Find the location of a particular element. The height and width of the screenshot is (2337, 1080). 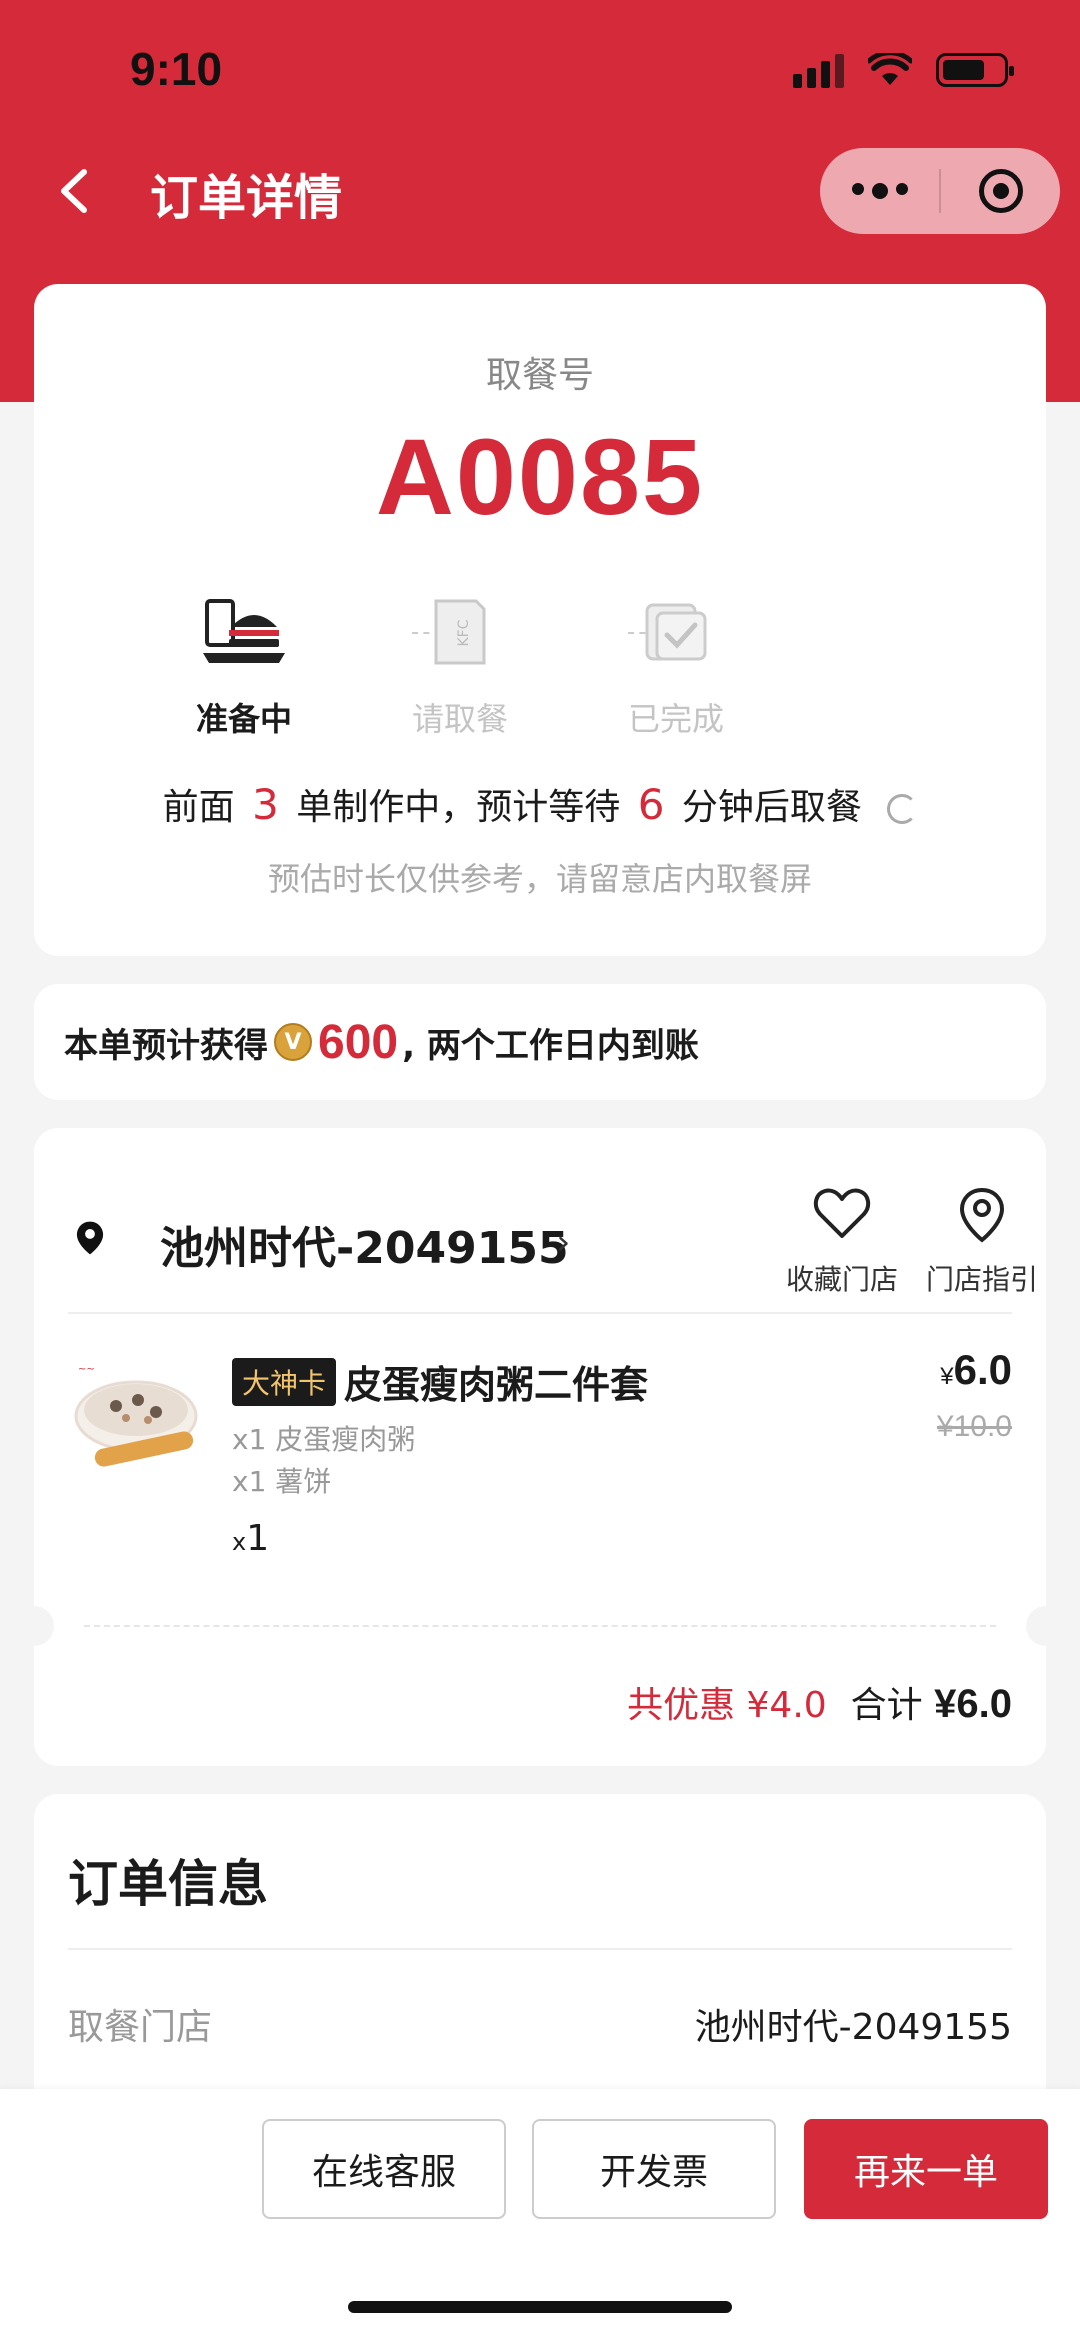

info-key: 取餐门店 is located at coordinates (140, 2027).